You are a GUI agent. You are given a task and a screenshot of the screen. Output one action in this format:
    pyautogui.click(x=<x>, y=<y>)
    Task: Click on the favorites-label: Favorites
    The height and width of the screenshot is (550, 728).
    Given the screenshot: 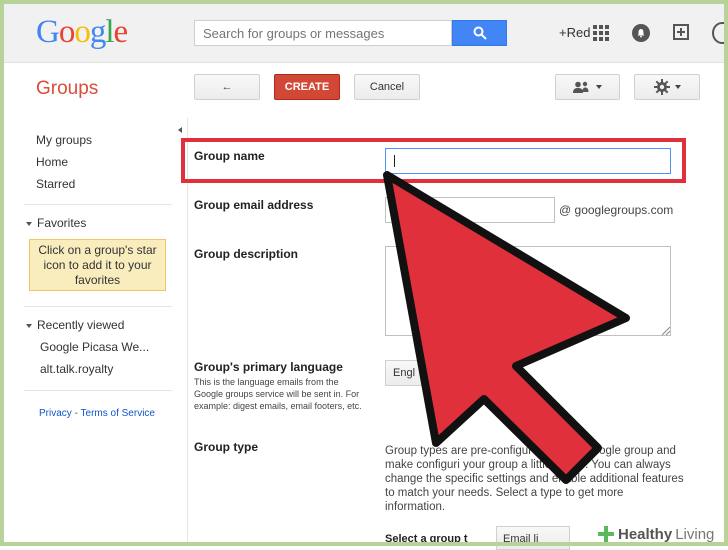 What is the action you would take?
    pyautogui.click(x=62, y=223)
    